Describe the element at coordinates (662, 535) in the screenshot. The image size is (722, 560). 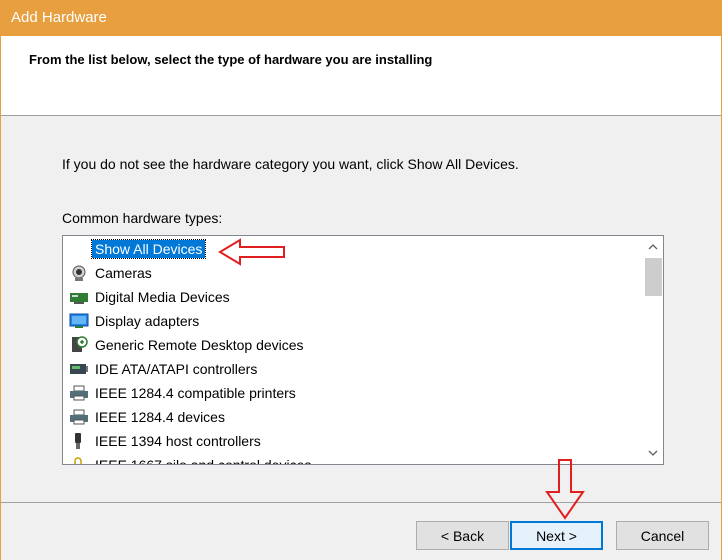
I see `cancel-button: Cancel` at that location.